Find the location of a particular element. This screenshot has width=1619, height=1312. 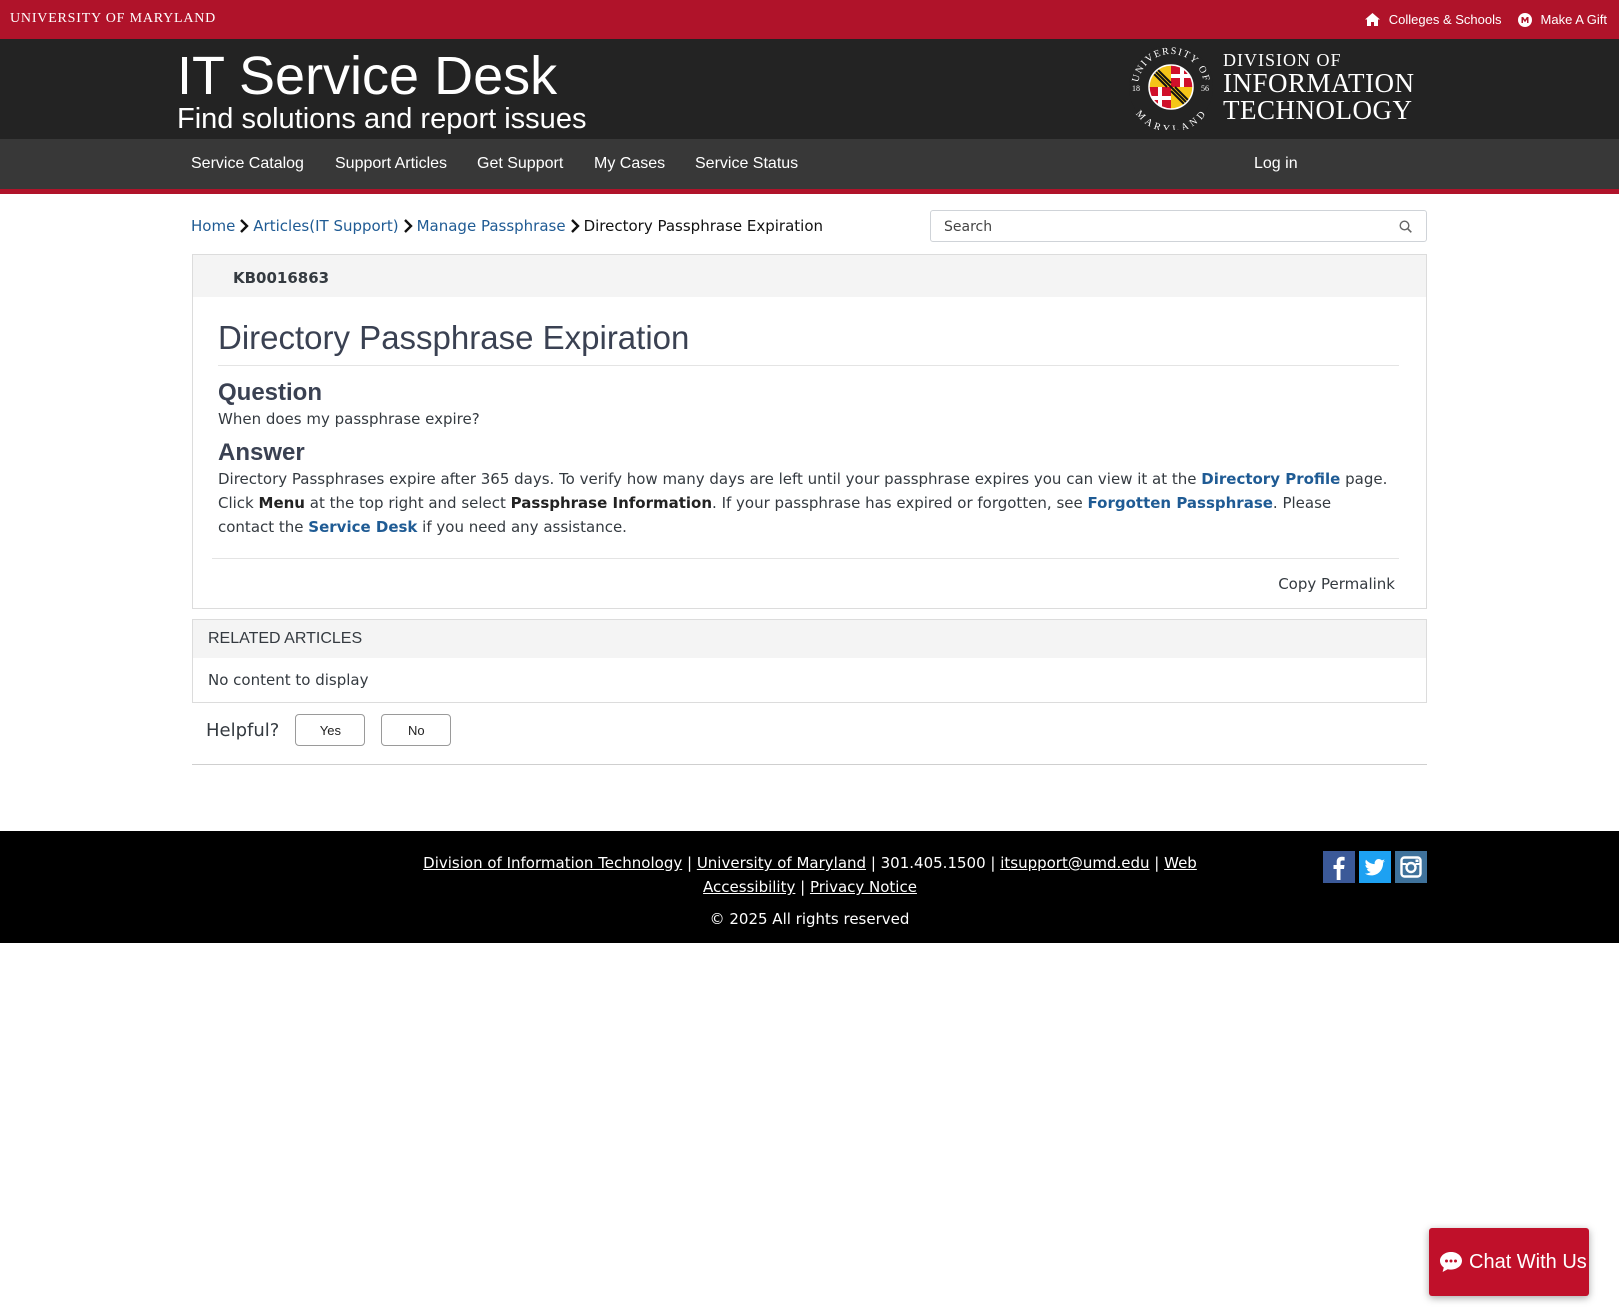

helpful-no-button: No is located at coordinates (416, 730).